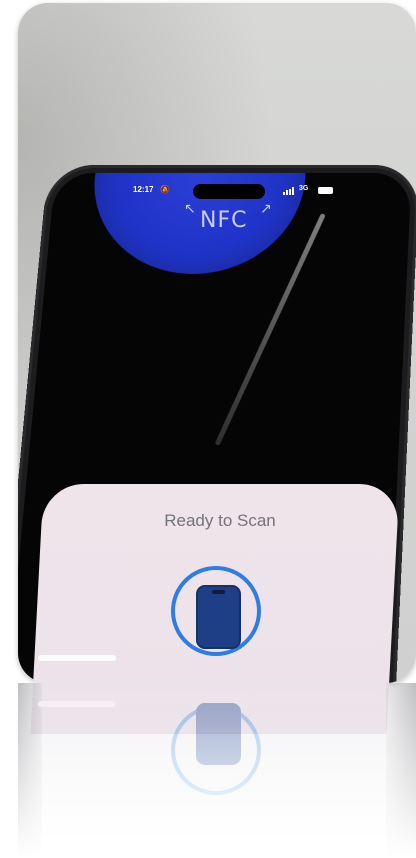 Image resolution: width=416 pixels, height=858 pixels. I want to click on bell-slash-icon: 🔕, so click(165, 189).